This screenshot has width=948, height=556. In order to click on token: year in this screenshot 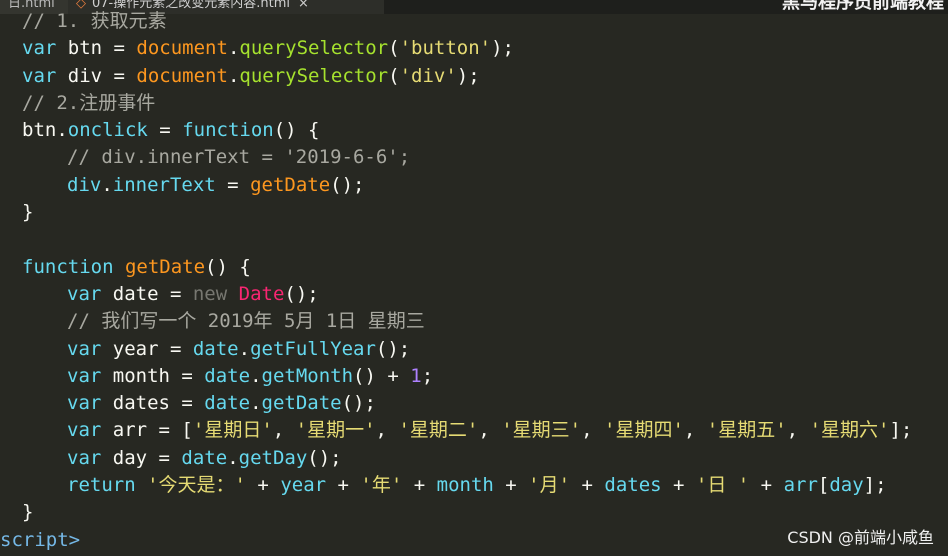, I will do `click(303, 485)`.